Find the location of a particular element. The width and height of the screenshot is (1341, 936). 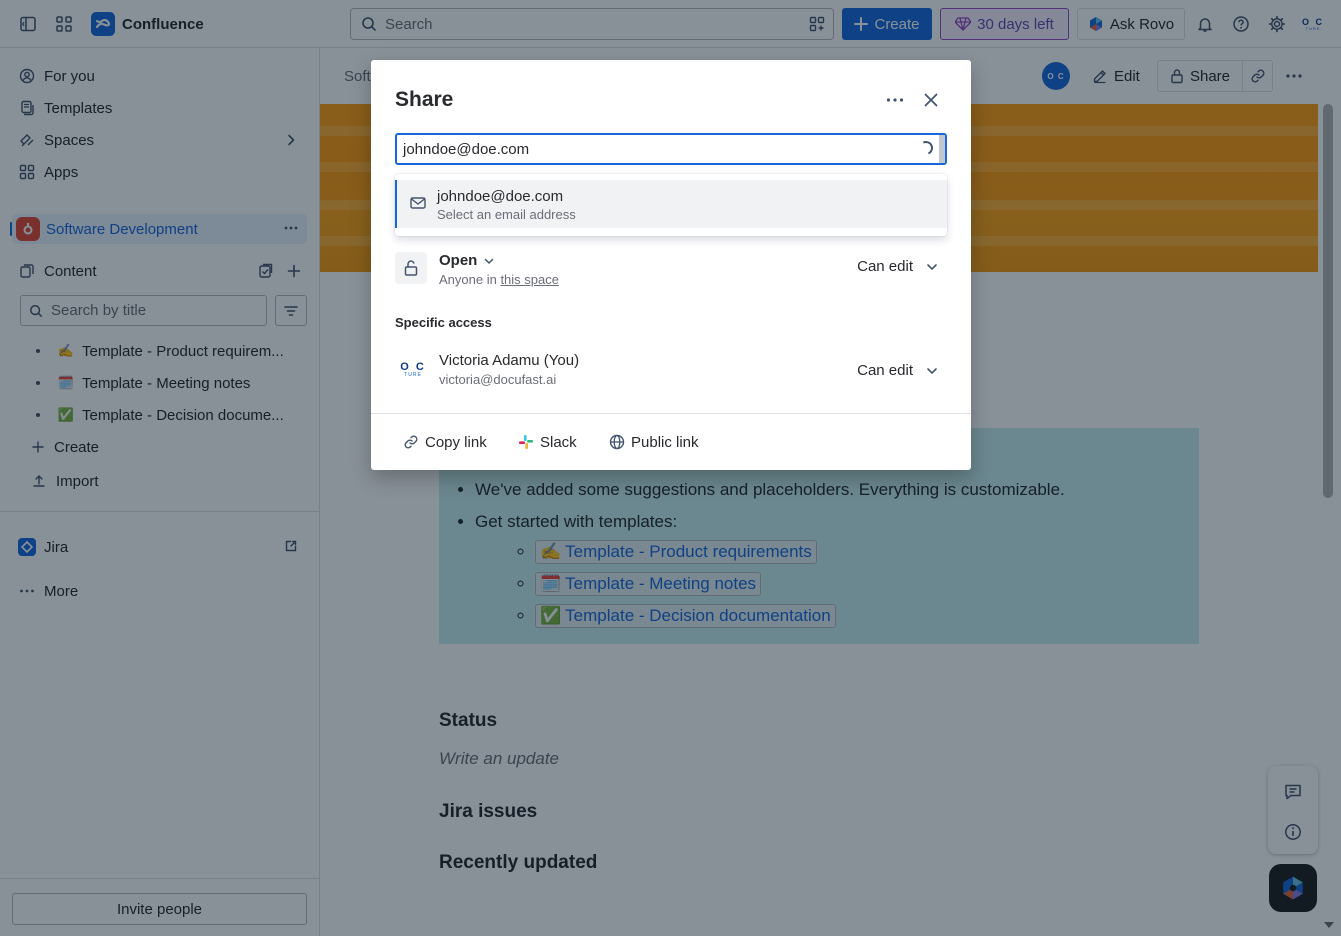

suggestion-hint: Select an email address is located at coordinates (506, 214).